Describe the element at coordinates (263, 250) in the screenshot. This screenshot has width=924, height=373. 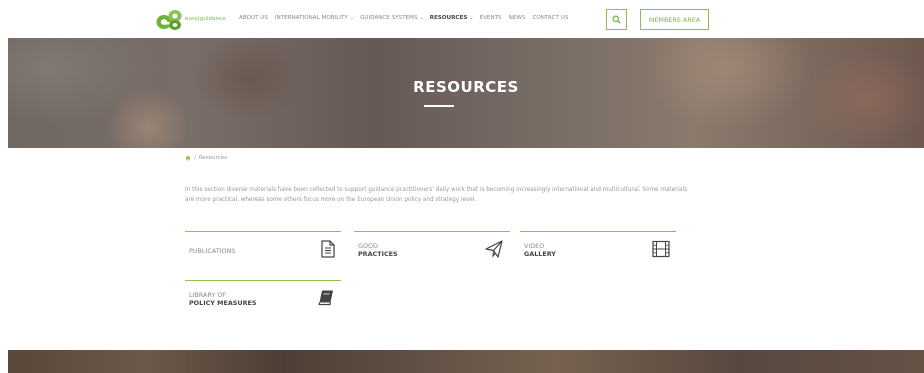
I see `card-publications: PUBLICATIONS` at that location.